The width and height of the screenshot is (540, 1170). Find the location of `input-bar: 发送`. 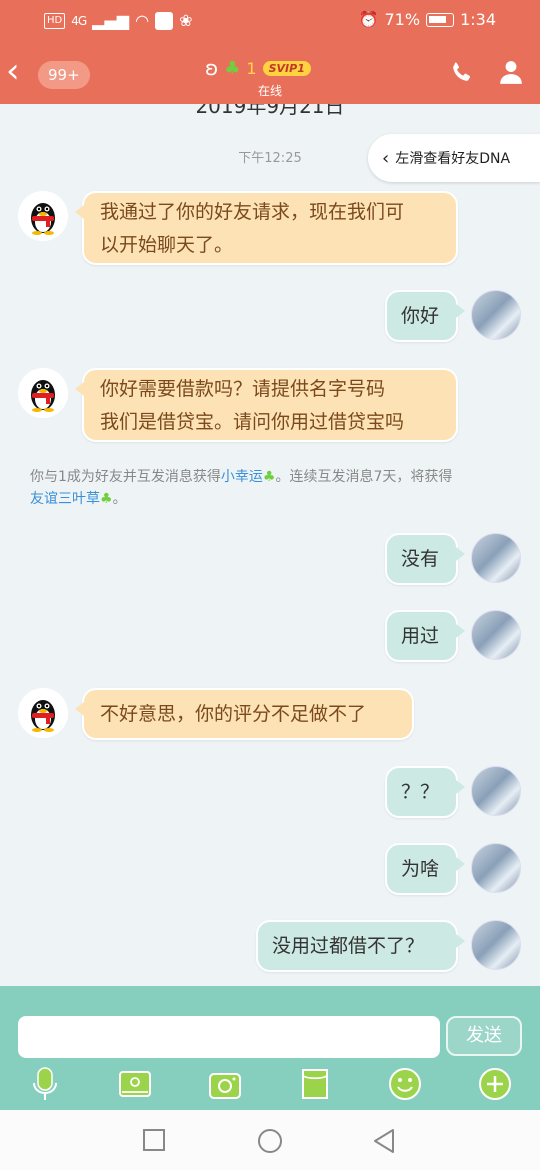

input-bar: 发送 is located at coordinates (270, 1048).